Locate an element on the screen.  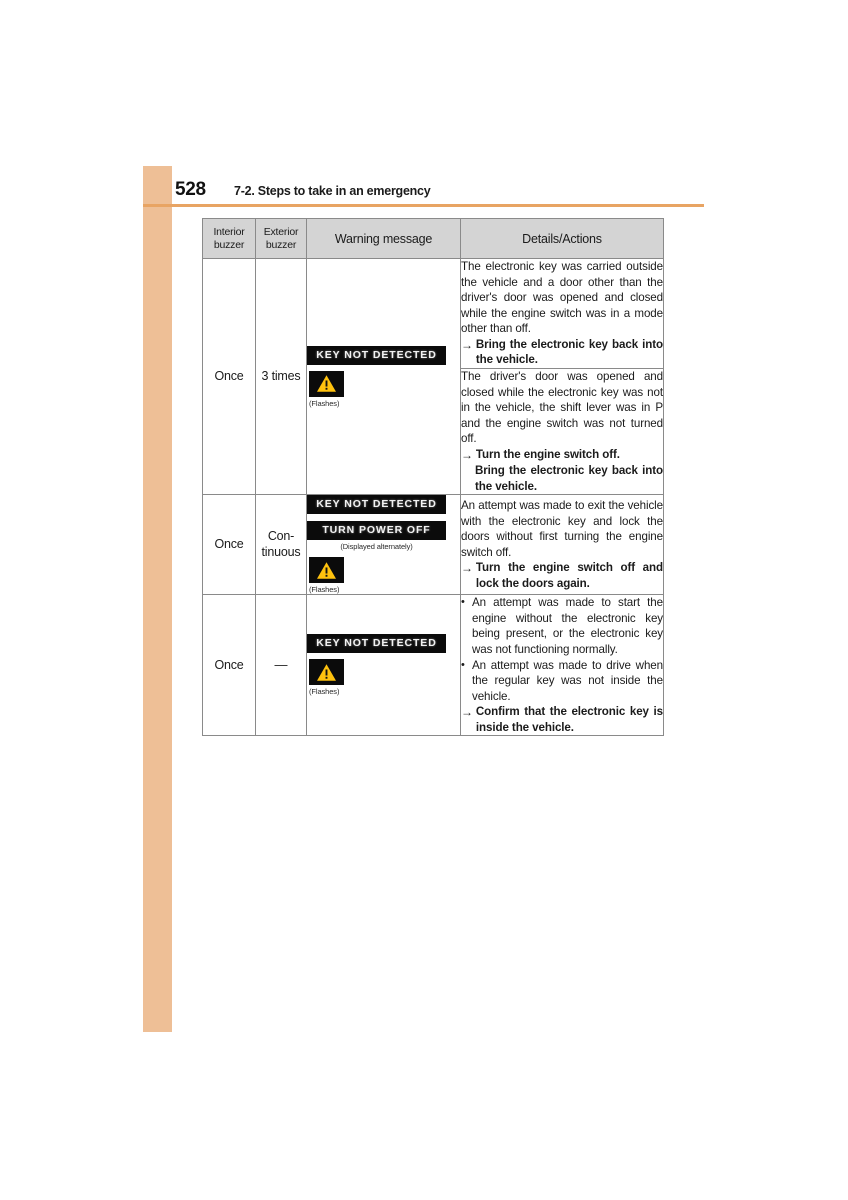
cell-warning-message-row3: KEY NOT DETECTED (Flashes) is located at coordinates (383, 665).